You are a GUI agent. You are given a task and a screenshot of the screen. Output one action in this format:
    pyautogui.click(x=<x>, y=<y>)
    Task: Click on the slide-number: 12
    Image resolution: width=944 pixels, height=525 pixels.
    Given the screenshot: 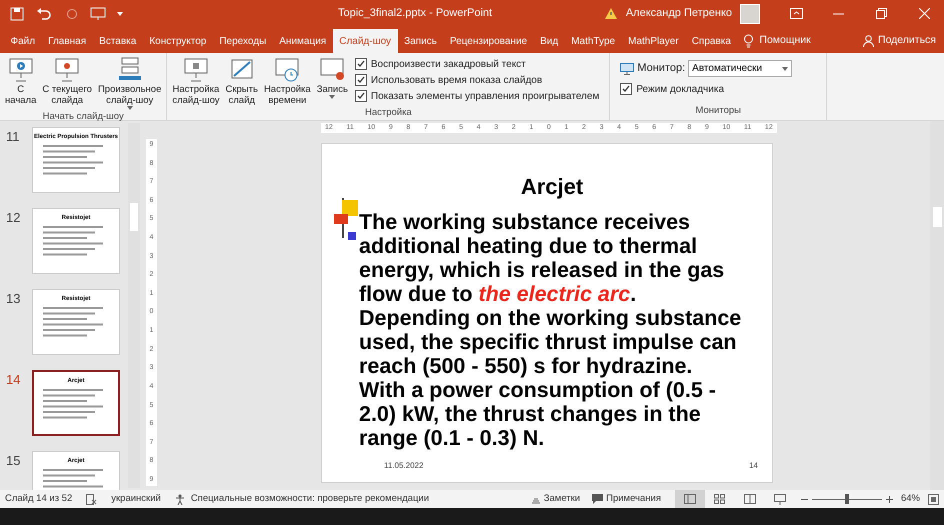 What is the action you would take?
    pyautogui.click(x=14, y=218)
    